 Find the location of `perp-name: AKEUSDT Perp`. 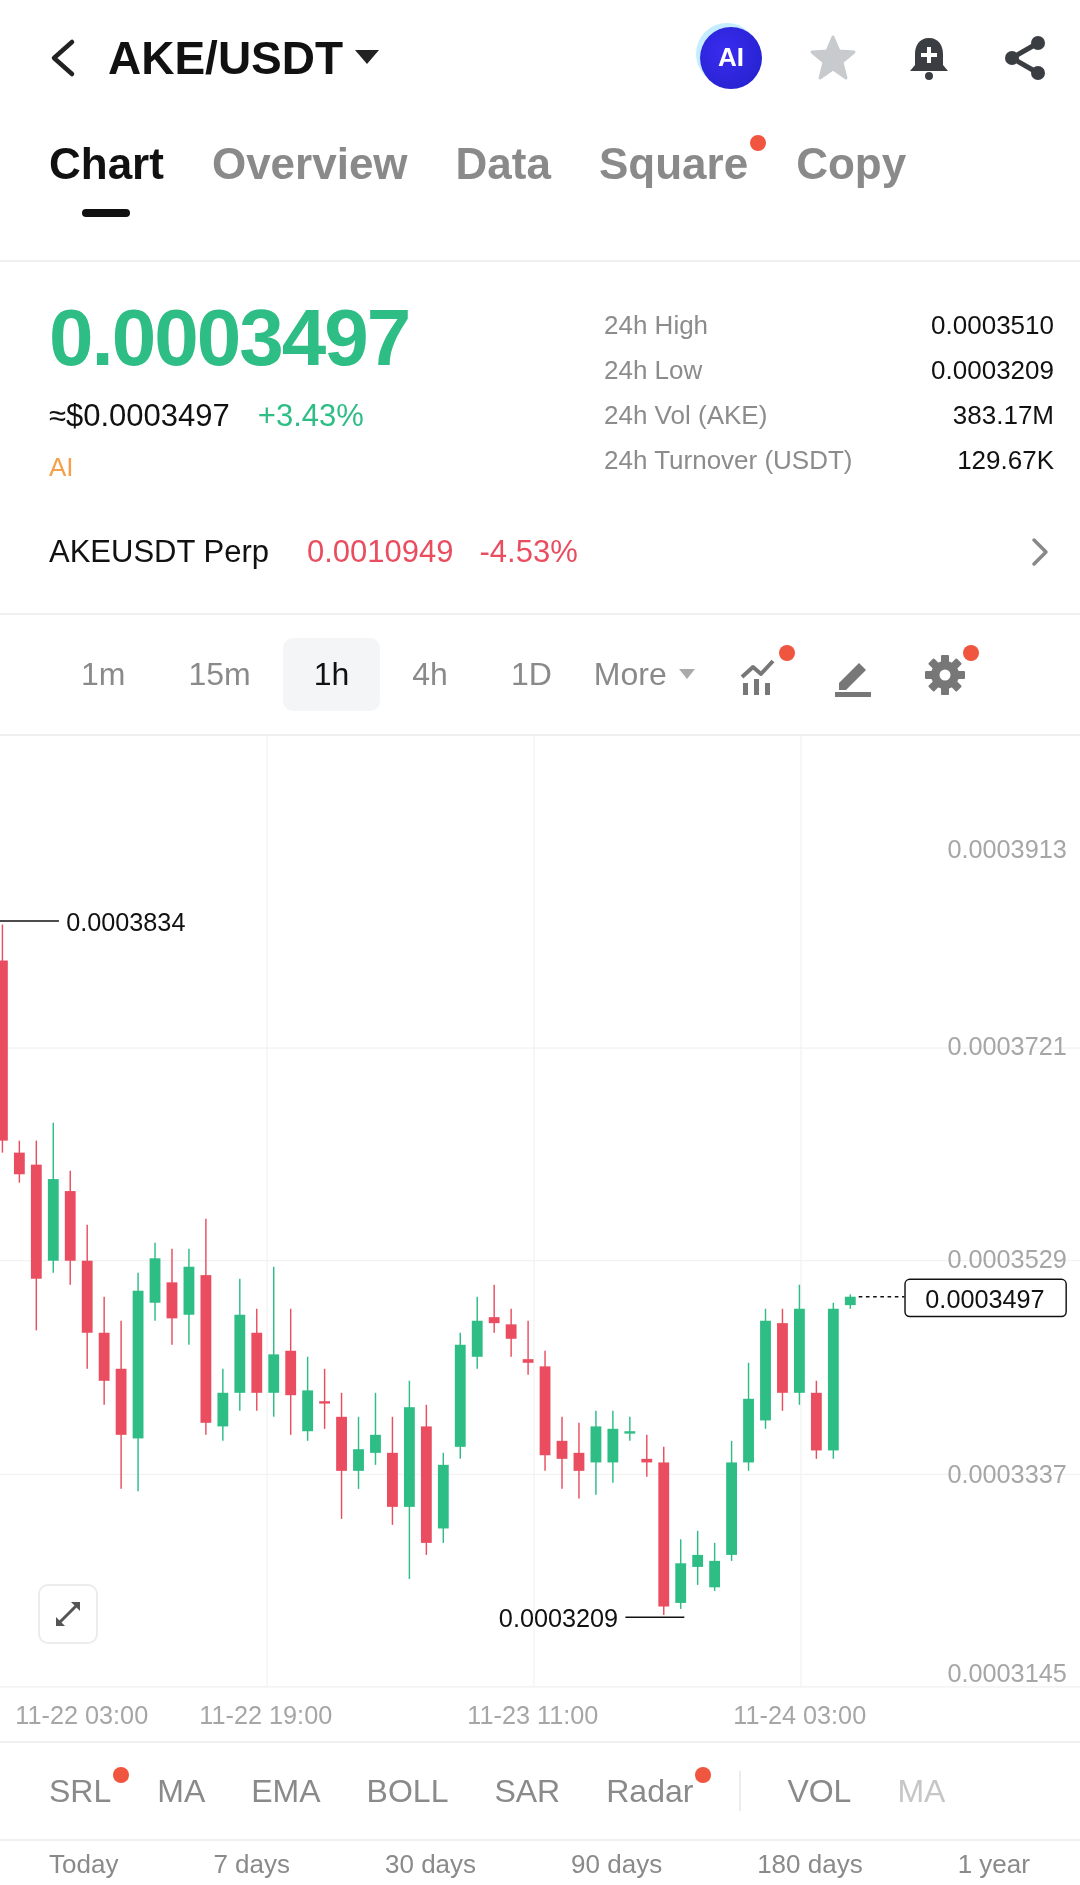

perp-name: AKEUSDT Perp is located at coordinates (159, 551).